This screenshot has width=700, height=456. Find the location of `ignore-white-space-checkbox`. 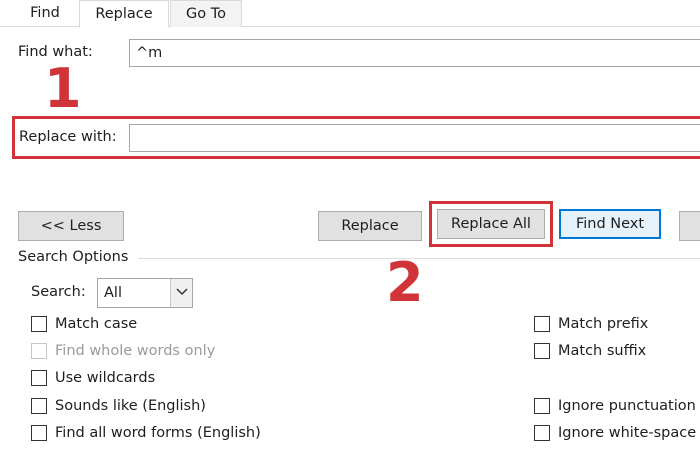

ignore-white-space-checkbox is located at coordinates (542, 433).